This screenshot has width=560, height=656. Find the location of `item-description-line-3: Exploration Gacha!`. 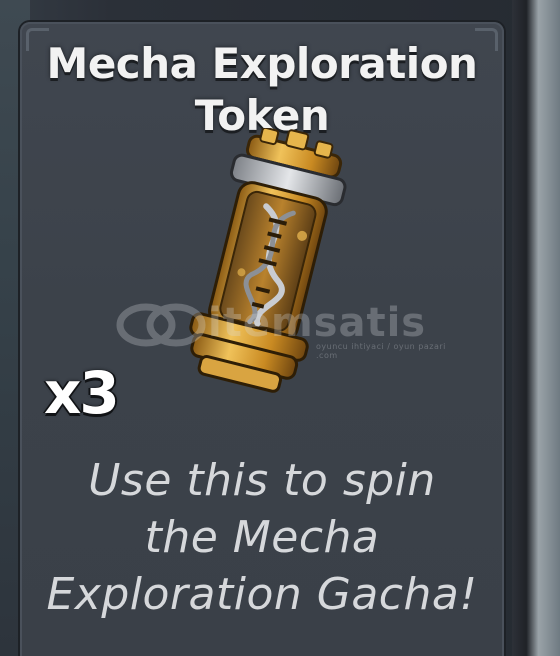

item-description-line-3: Exploration Gacha! is located at coordinates (262, 594).